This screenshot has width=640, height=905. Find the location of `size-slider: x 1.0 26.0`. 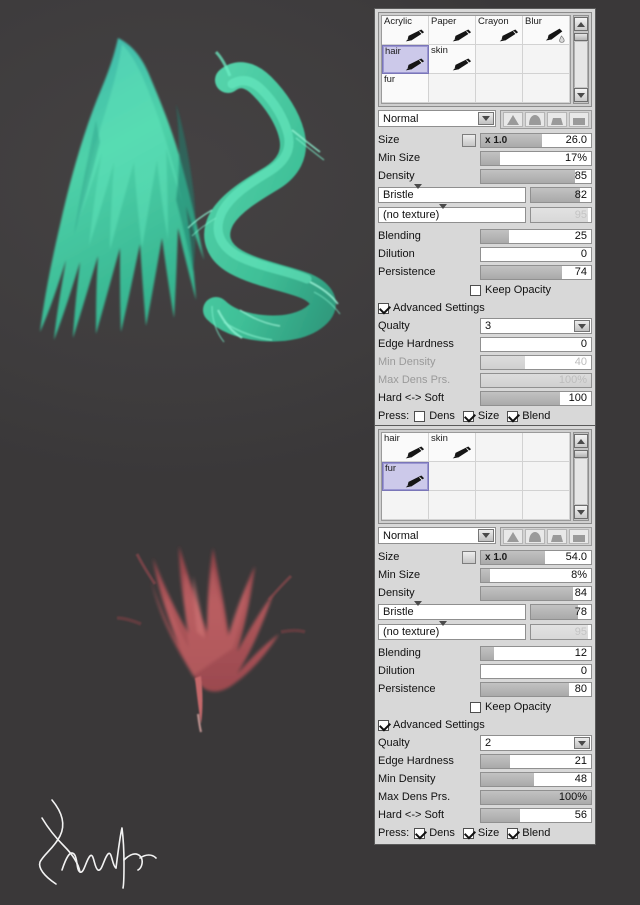

size-slider: x 1.0 26.0 is located at coordinates (536, 140).